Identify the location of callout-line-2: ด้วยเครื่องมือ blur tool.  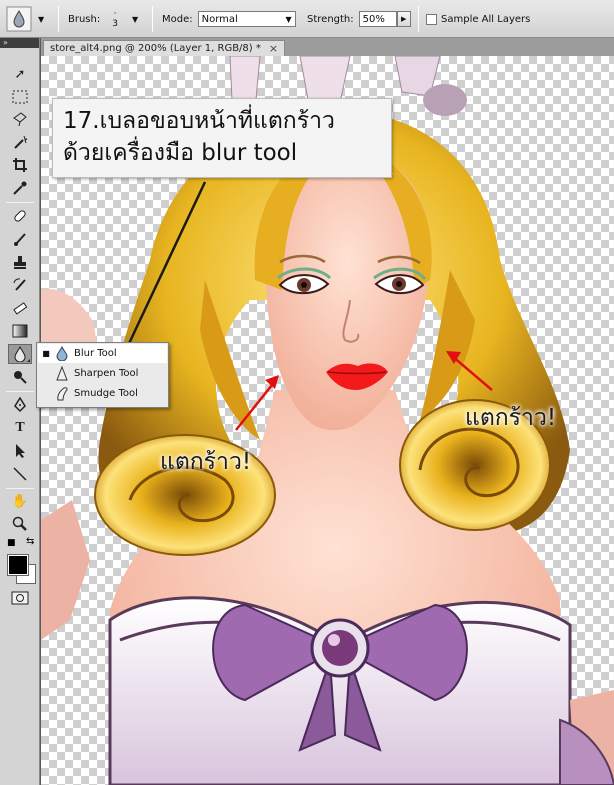
(180, 153).